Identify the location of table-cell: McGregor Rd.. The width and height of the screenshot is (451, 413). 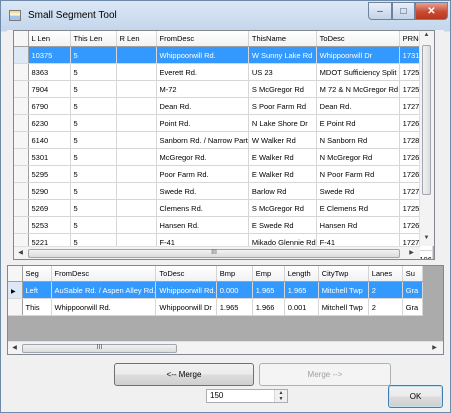
(202, 157).